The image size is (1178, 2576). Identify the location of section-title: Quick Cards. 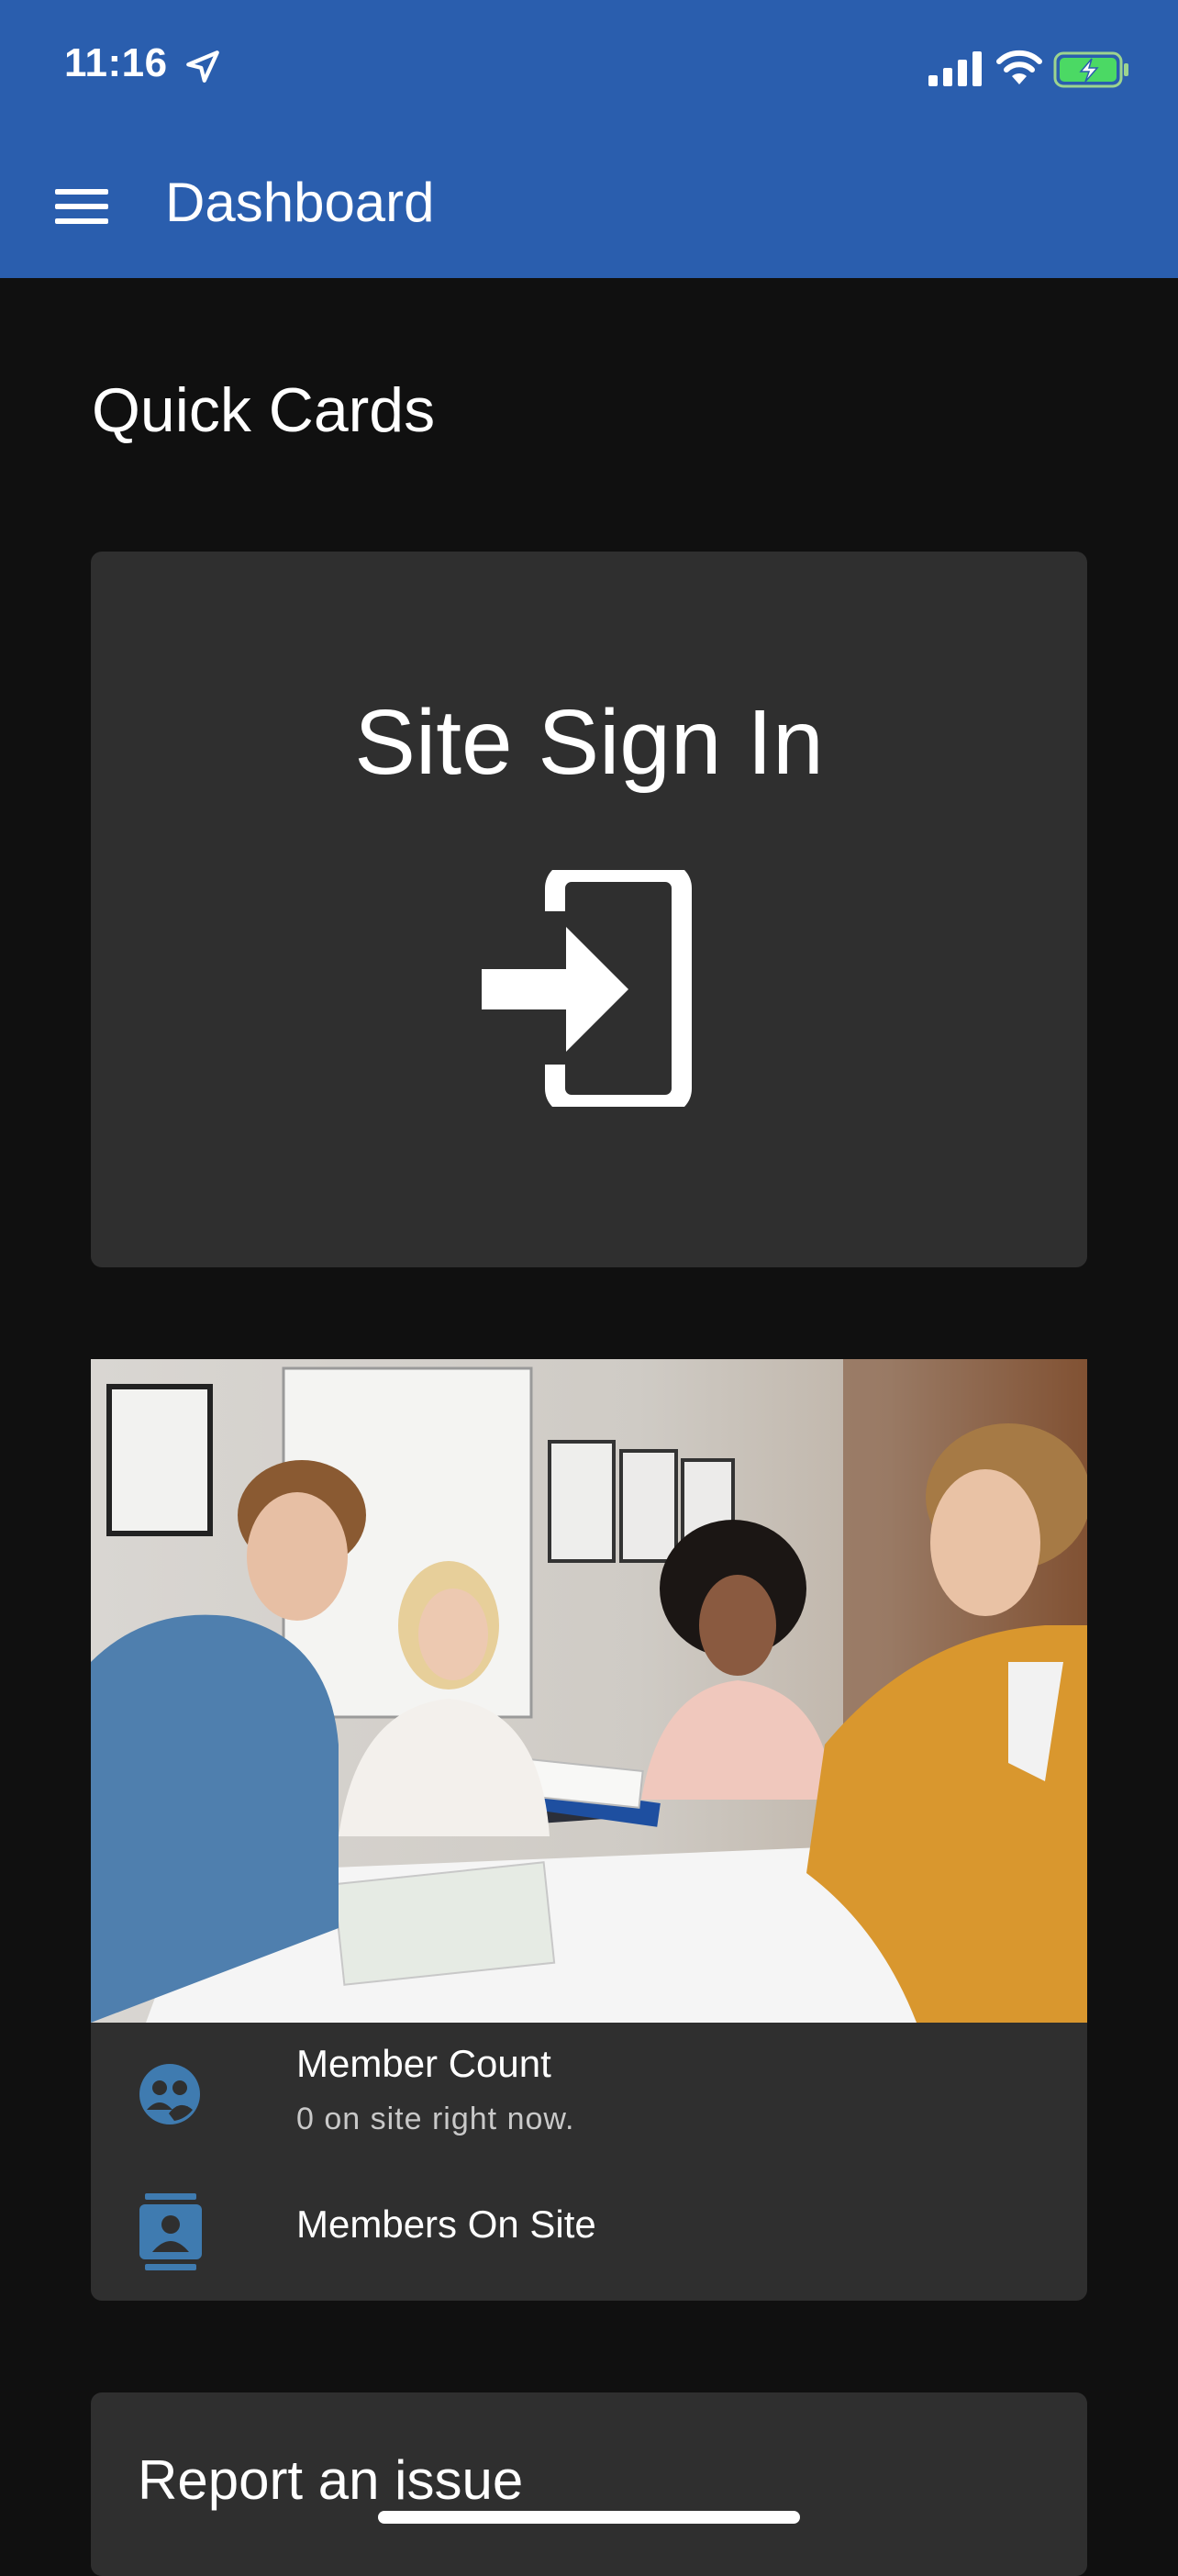
(264, 410).